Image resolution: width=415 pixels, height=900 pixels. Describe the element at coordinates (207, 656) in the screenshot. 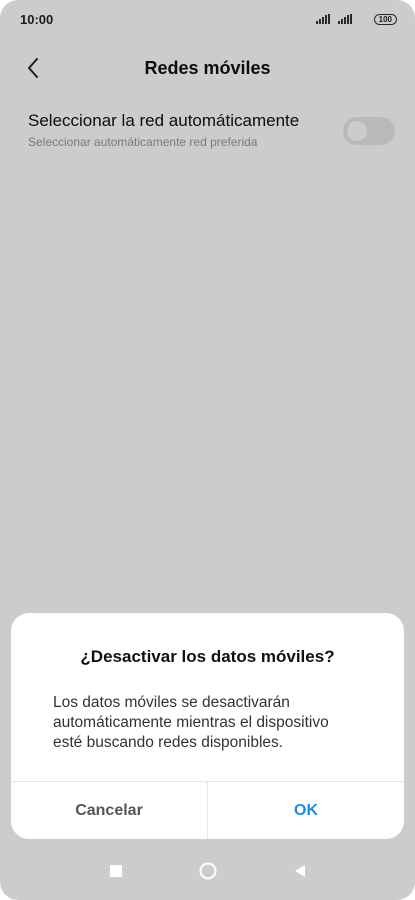

I see `dialog-title: ¿Desactivar los datos móviles?` at that location.